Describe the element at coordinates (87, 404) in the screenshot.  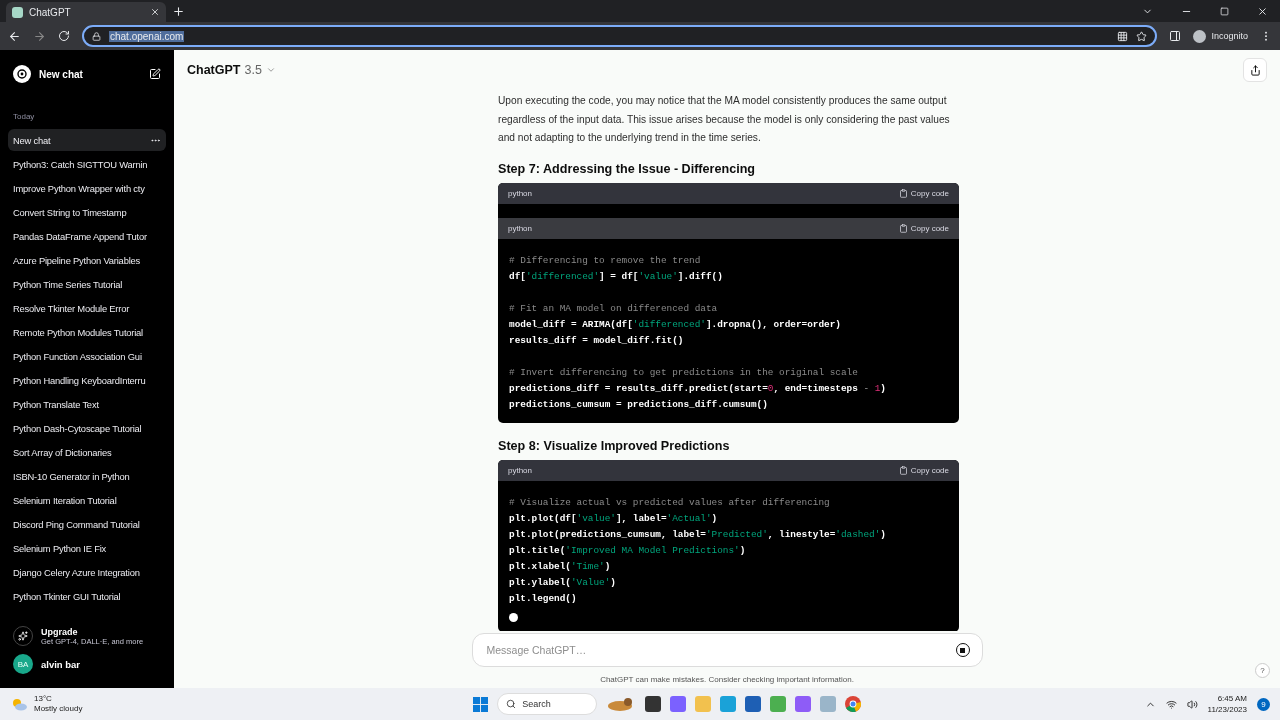
I see `chat-history-item: Python Translate Text` at that location.